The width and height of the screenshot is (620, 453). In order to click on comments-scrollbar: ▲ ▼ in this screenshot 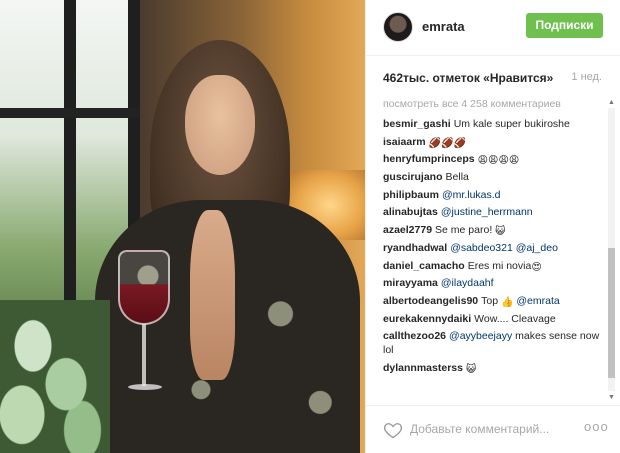, I will do `click(611, 250)`.